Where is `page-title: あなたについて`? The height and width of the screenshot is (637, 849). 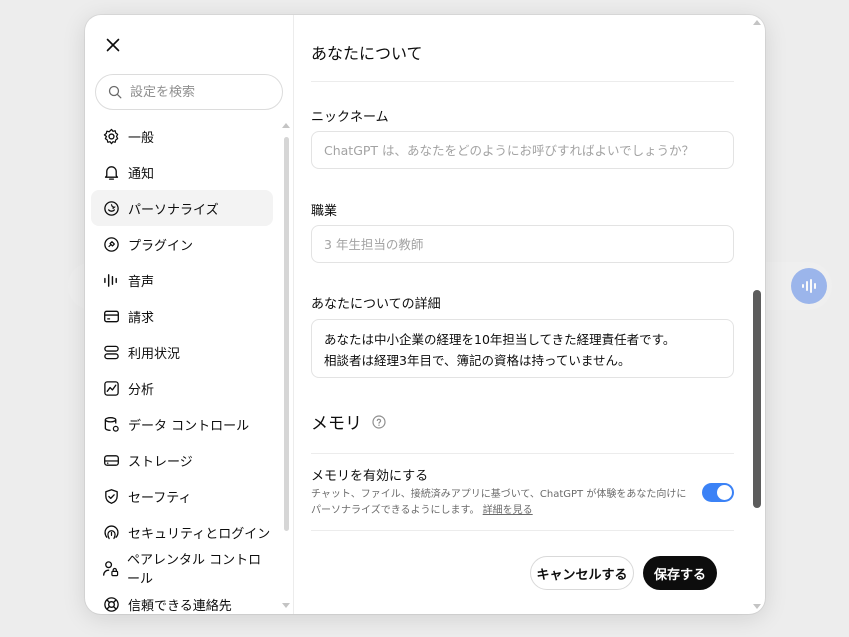
page-title: あなたについて is located at coordinates (367, 53).